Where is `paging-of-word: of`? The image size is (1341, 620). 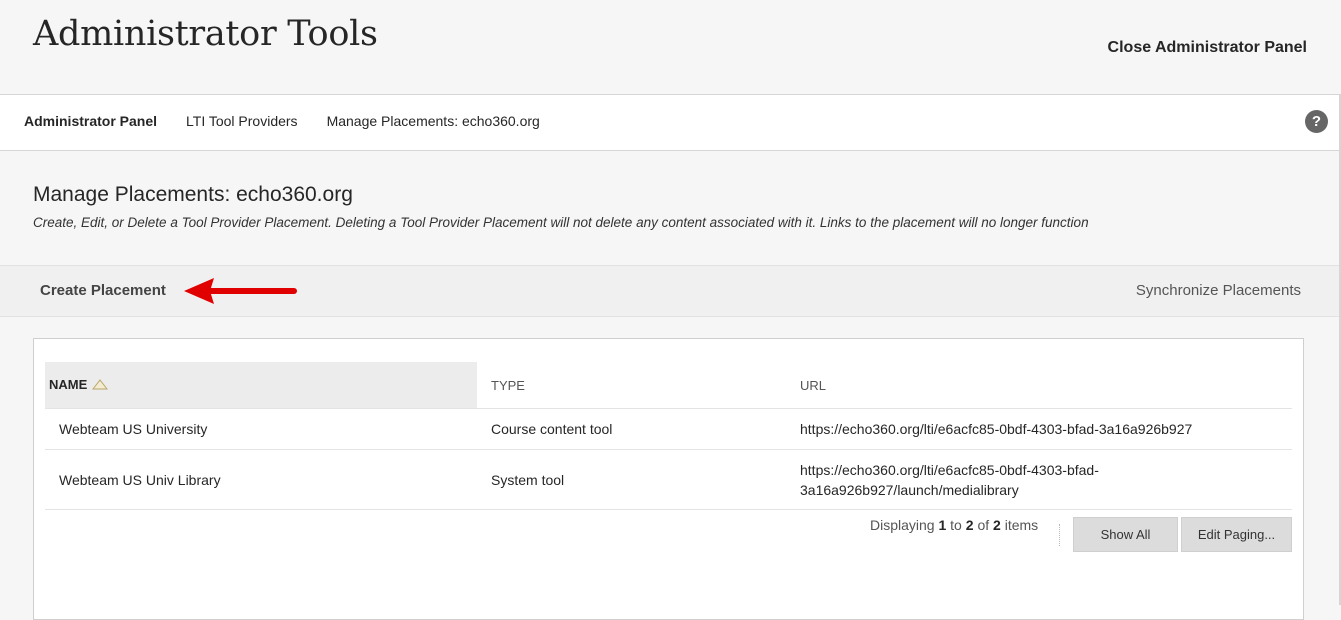
paging-of-word: of is located at coordinates (983, 525).